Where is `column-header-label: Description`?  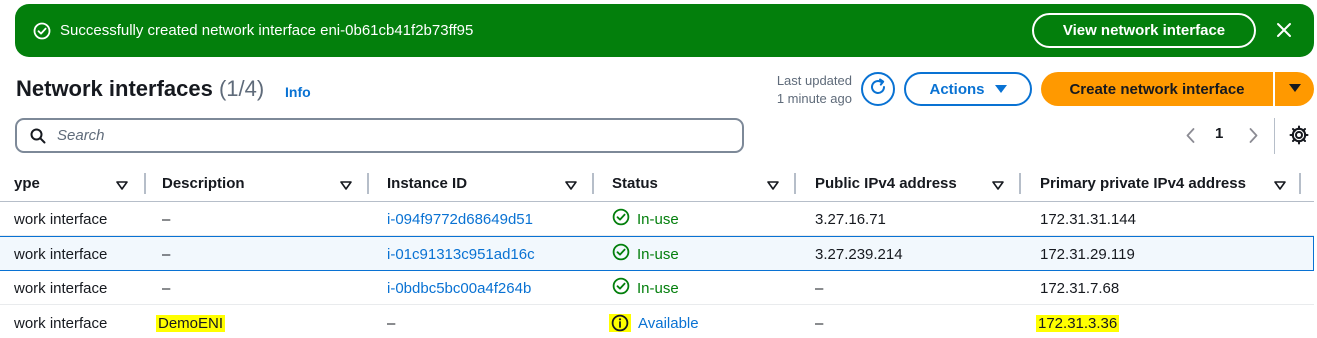 column-header-label: Description is located at coordinates (203, 183).